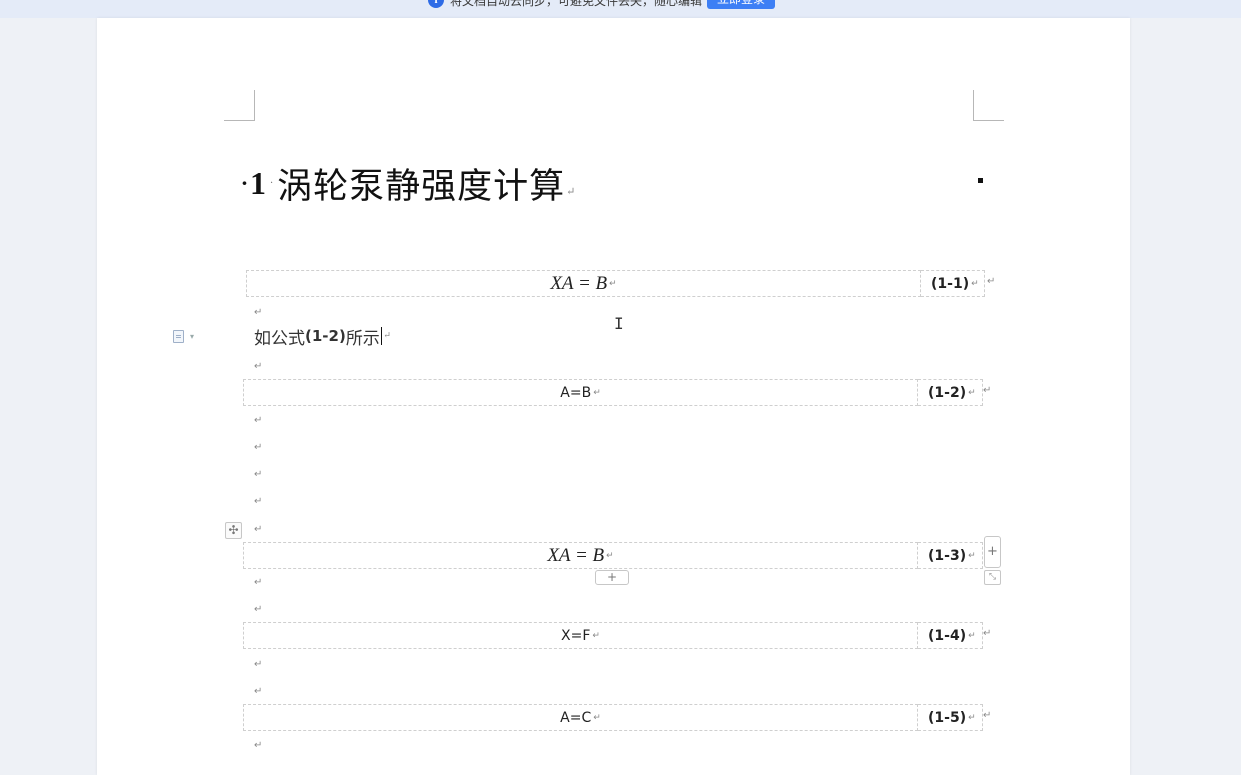 This screenshot has height=775, width=1241. I want to click on equation-number: (1-5), so click(947, 717).